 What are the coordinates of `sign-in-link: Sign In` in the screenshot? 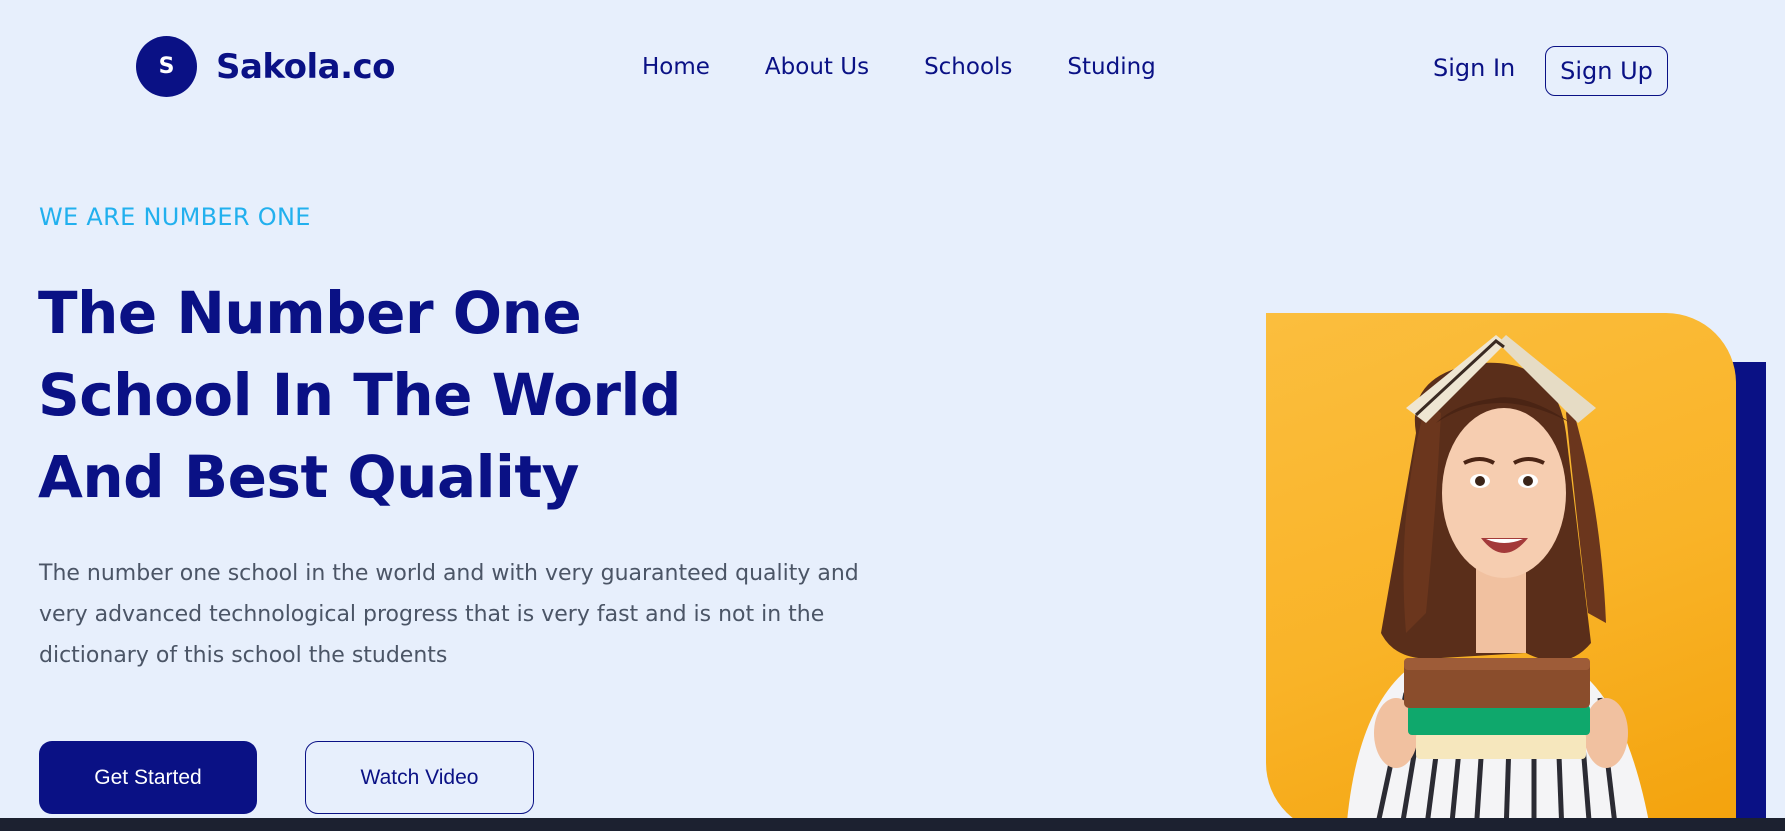 It's located at (1474, 68).